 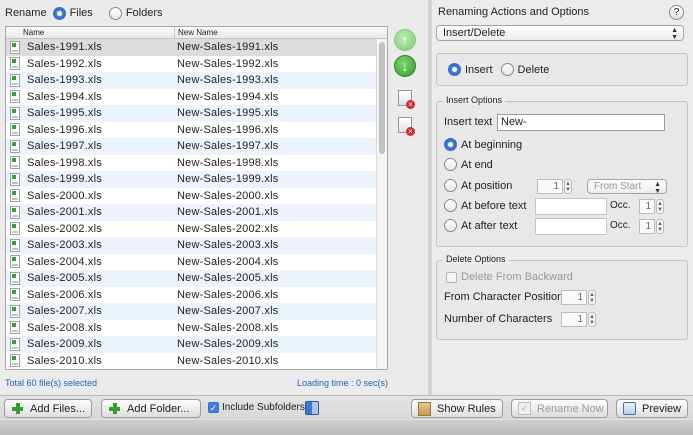 I want to click on cell-original-name: Sales-1992.xls, so click(x=91, y=64).